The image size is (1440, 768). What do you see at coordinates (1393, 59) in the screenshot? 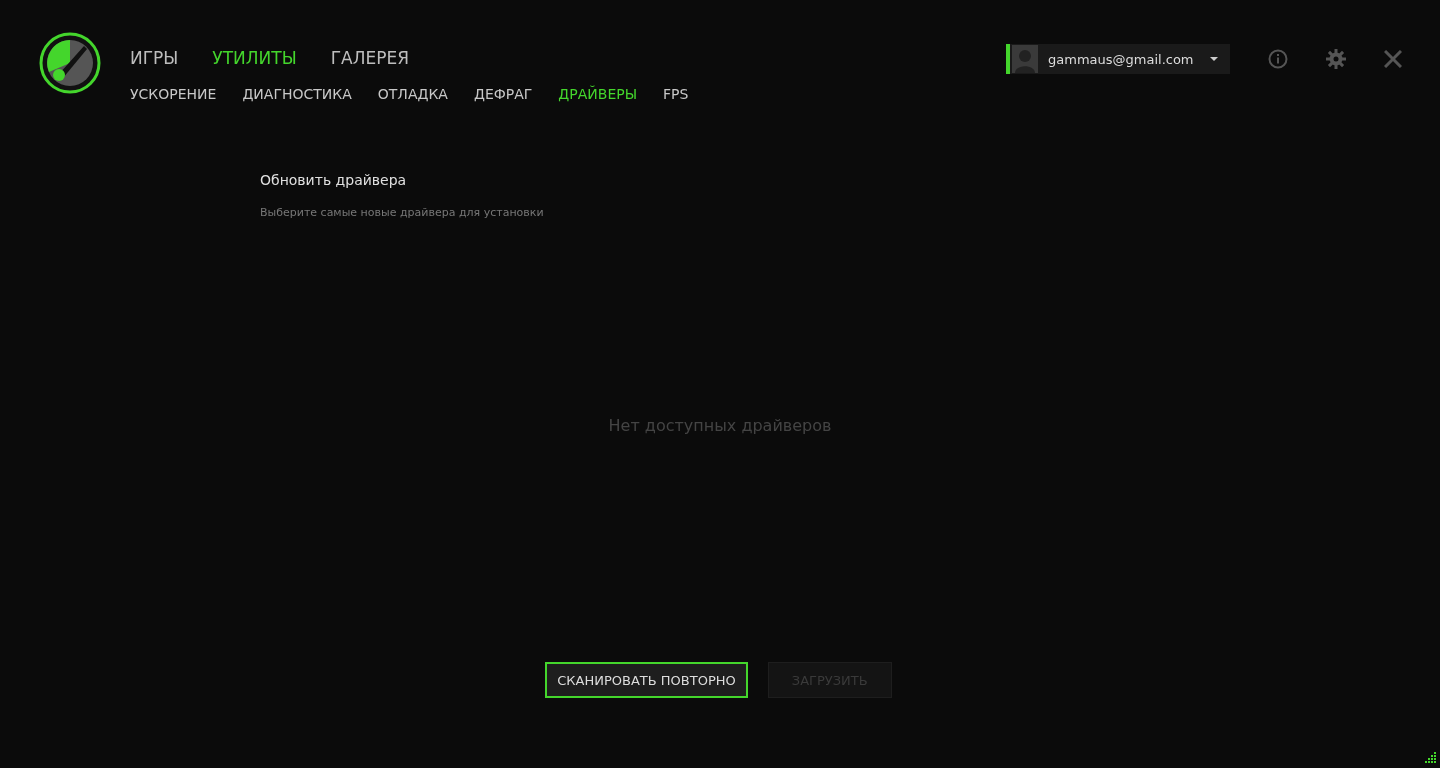
I see `close-icon` at bounding box center [1393, 59].